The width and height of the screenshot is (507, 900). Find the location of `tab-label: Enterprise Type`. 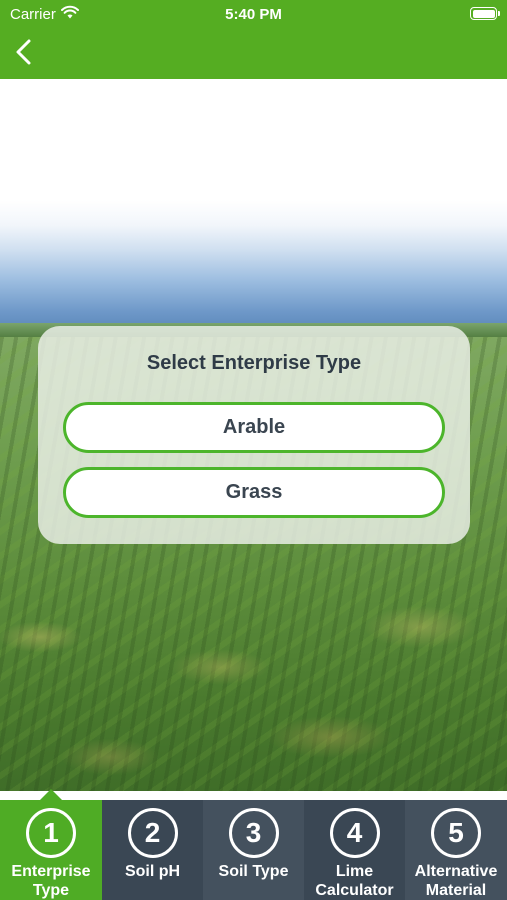

tab-label: Enterprise Type is located at coordinates (51, 881).